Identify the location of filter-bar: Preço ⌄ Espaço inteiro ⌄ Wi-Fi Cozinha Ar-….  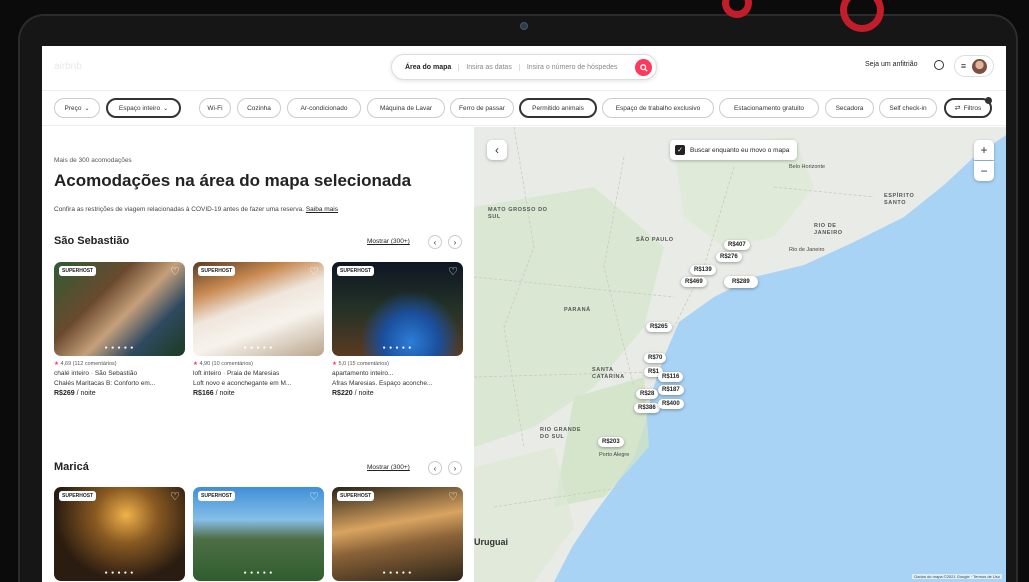
(524, 108).